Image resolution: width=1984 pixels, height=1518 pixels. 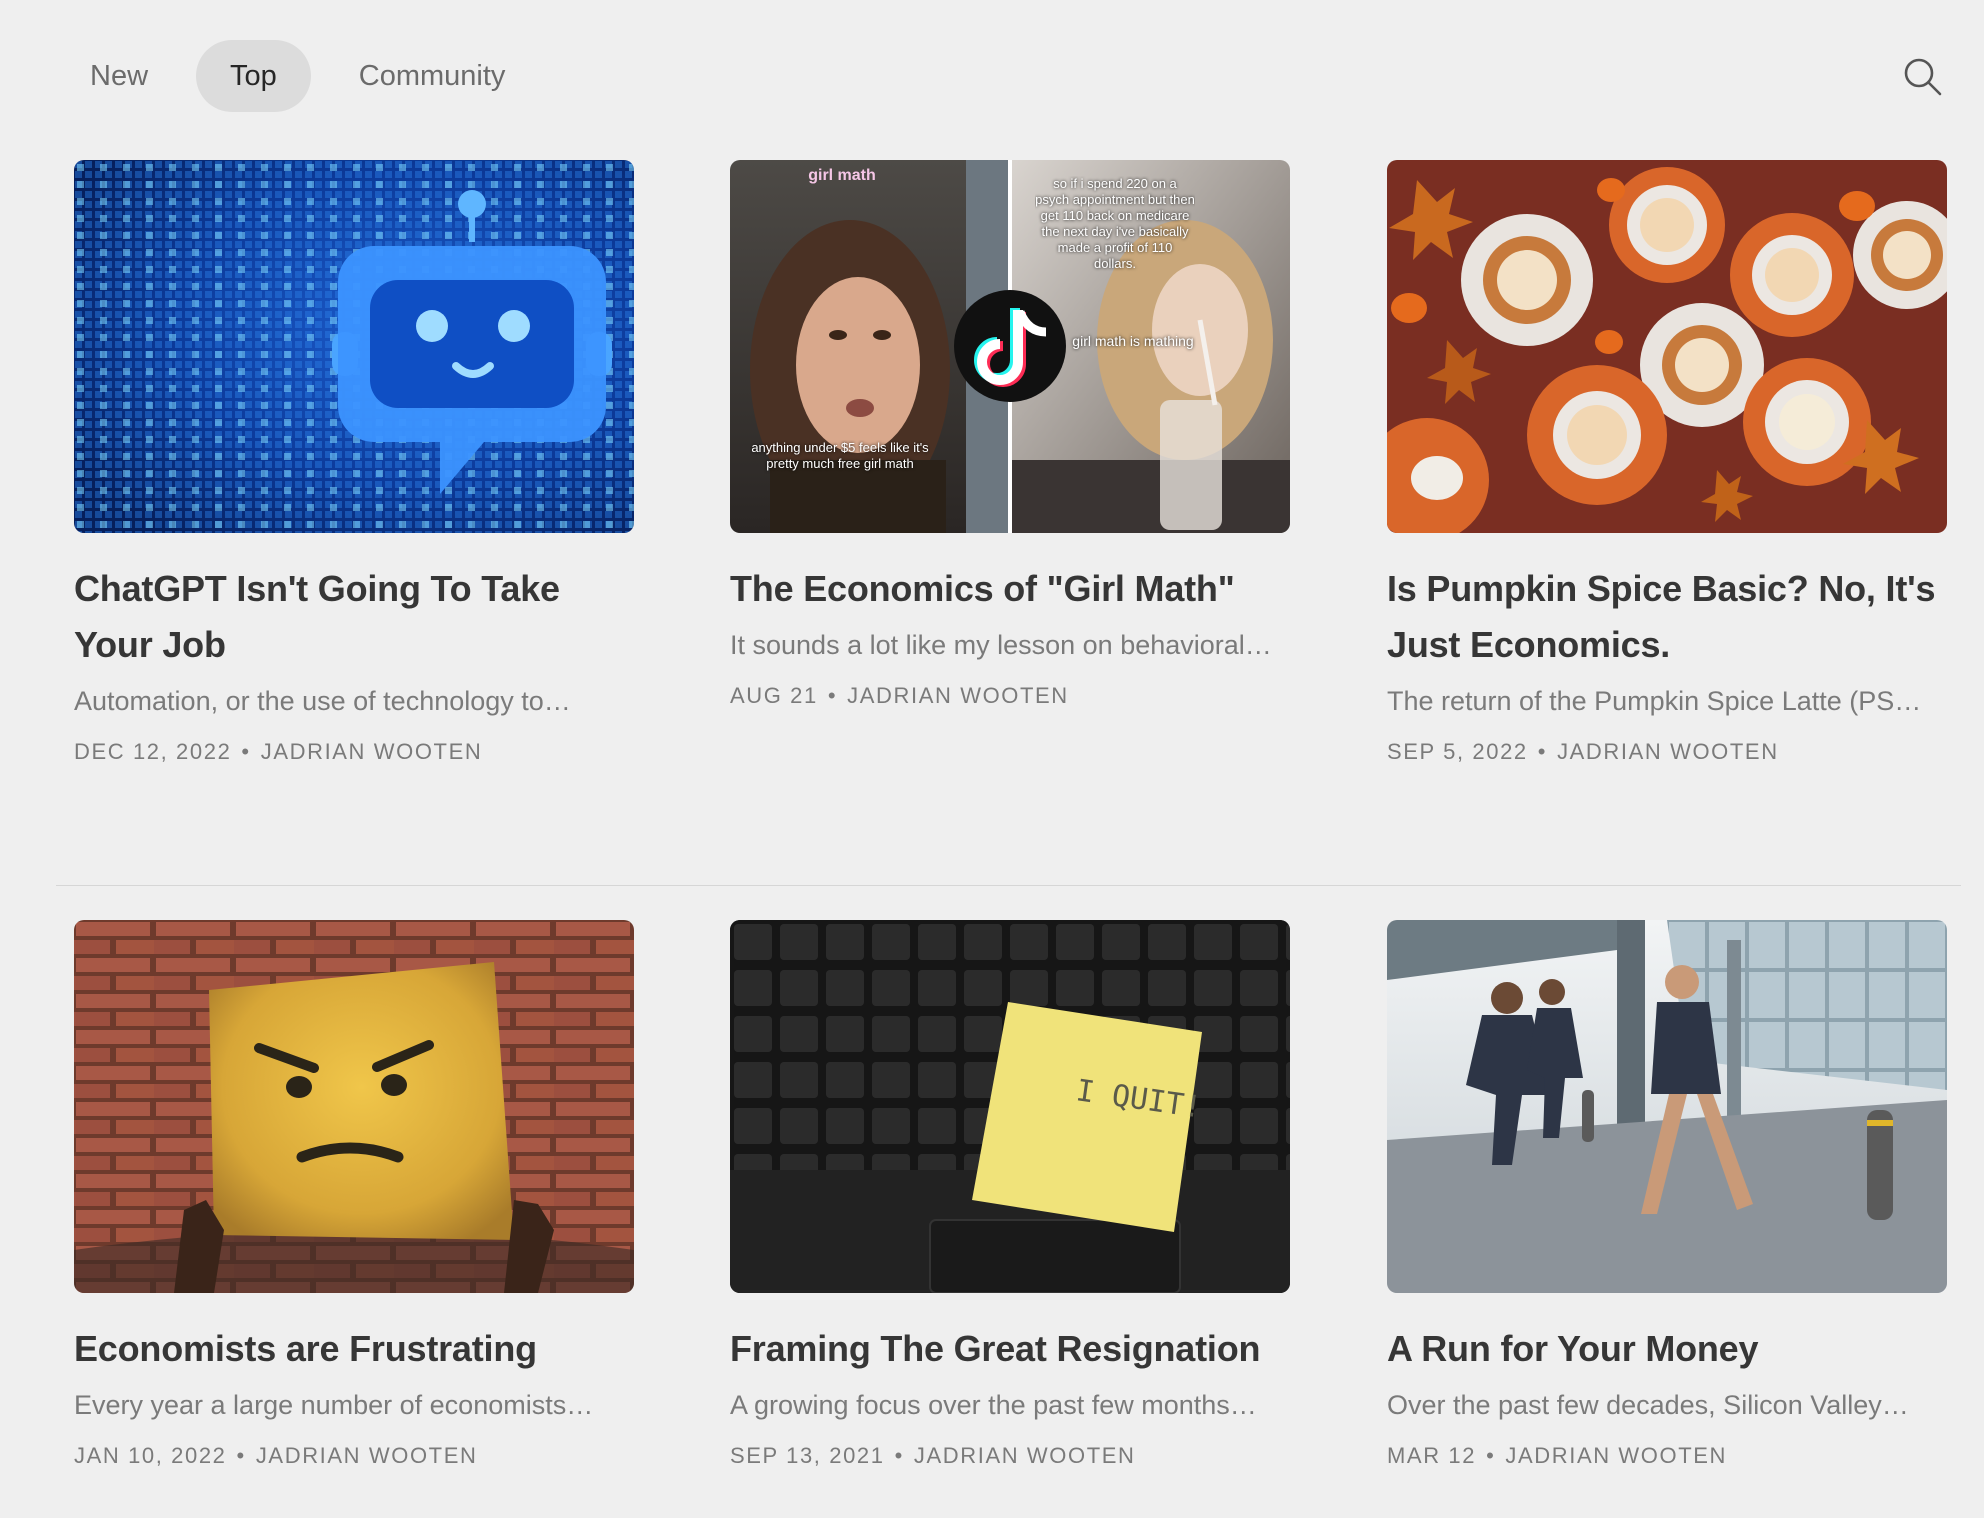 I want to click on post-meta: MAR 12 • JADRIAN WOOTEN, so click(x=1667, y=1456).